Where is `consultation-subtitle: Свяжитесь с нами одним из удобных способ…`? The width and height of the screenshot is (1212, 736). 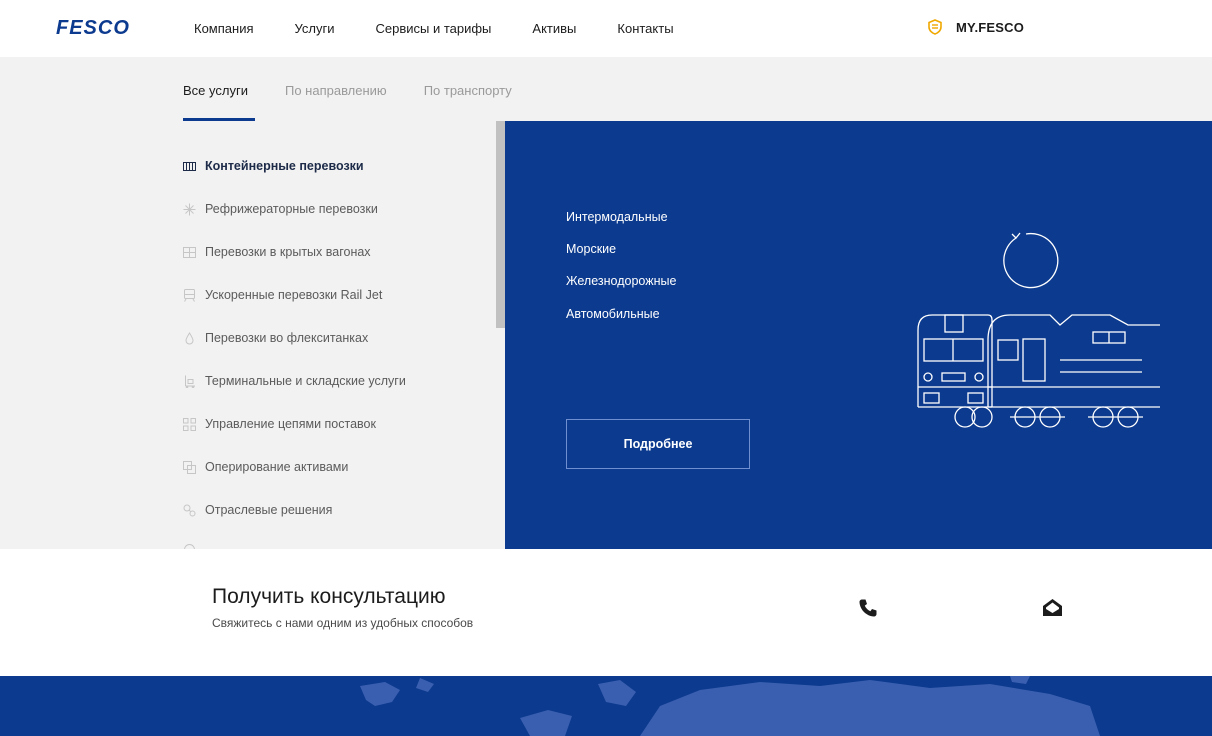 consultation-subtitle: Свяжитесь с нами одним из удобных способ… is located at coordinates (343, 623).